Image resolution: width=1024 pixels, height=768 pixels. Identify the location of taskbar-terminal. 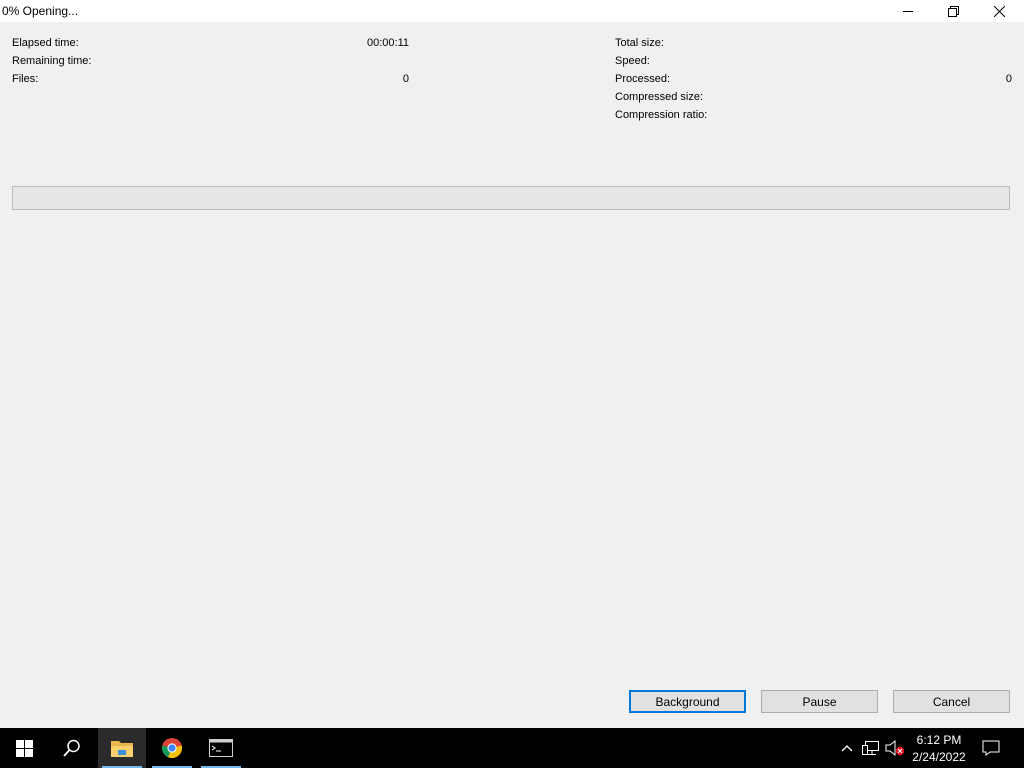
(221, 748).